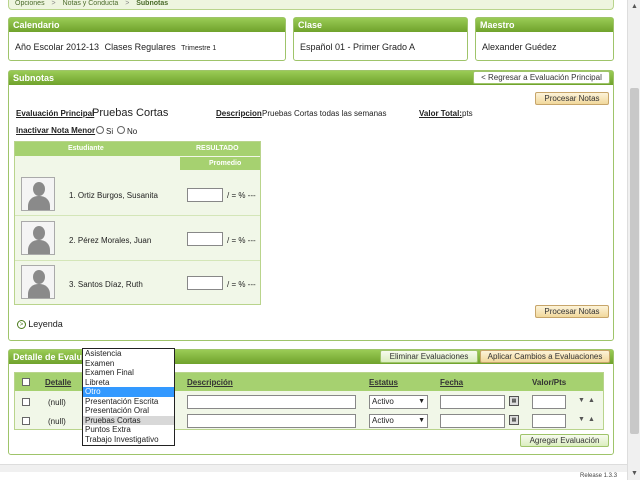 The image size is (640, 480). Describe the element at coordinates (383, 382) in the screenshot. I see `col-estatus-header: Estatus` at that location.